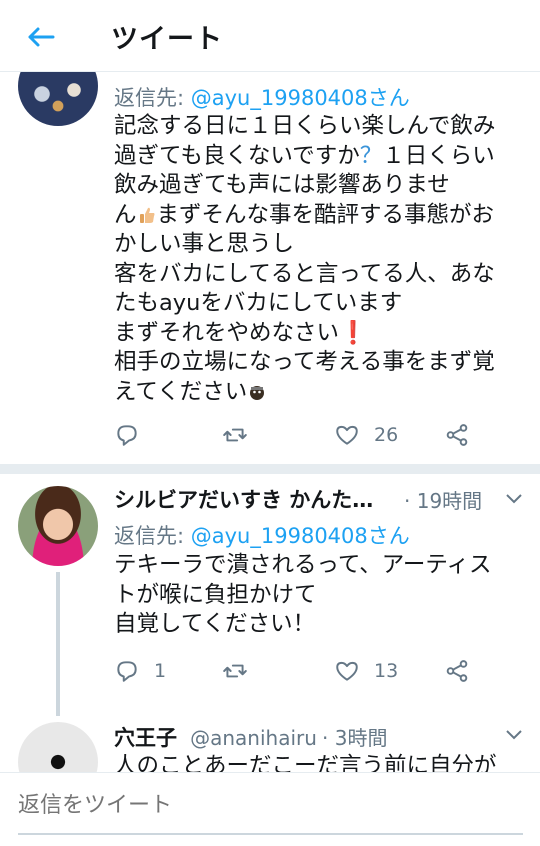 The height and width of the screenshot is (846, 540). I want to click on back-button, so click(41, 37).